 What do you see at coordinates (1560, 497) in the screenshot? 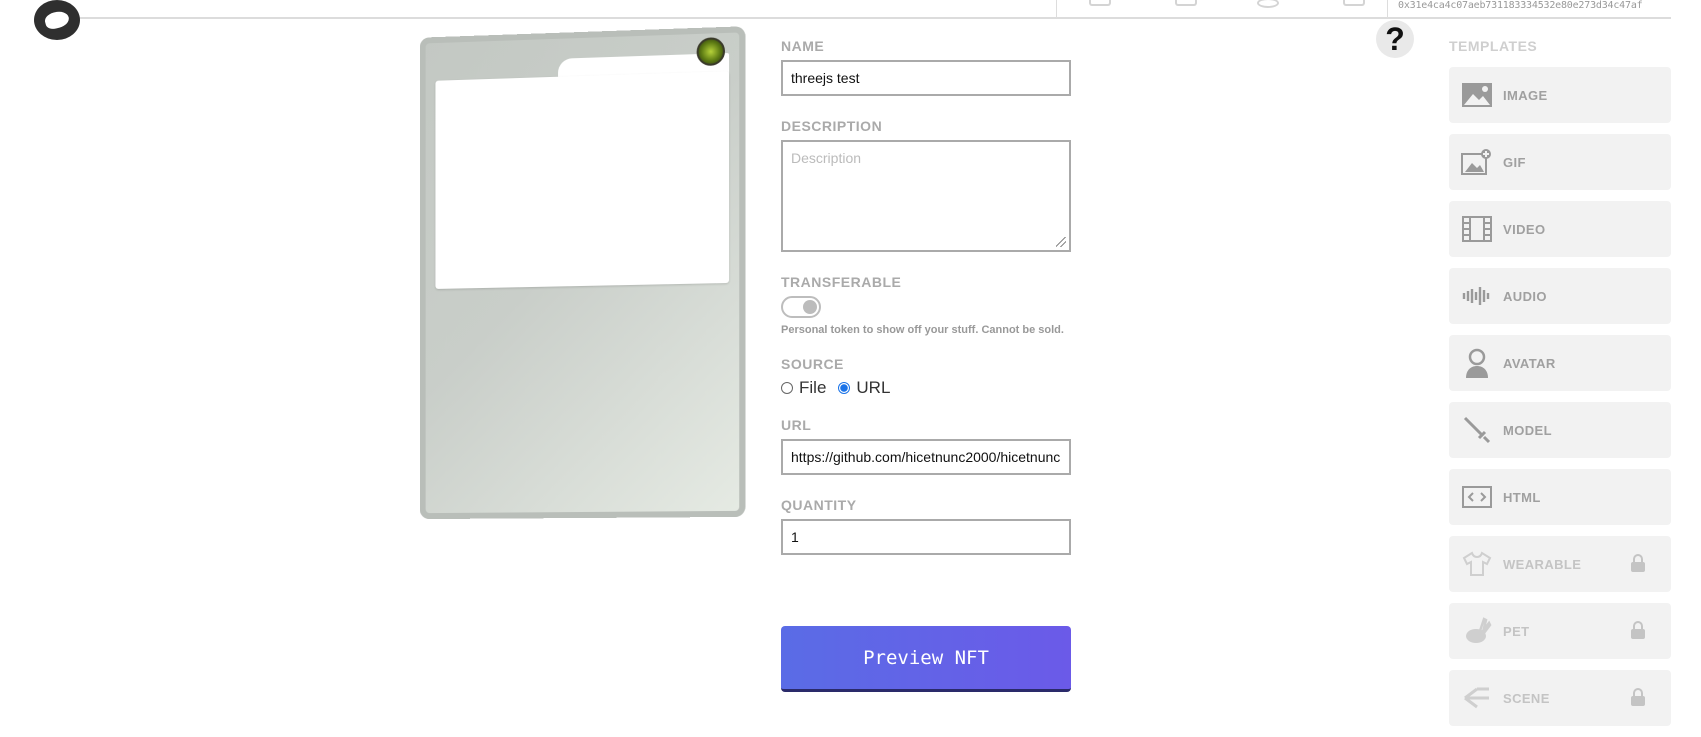
I see `template-html: HTML` at bounding box center [1560, 497].